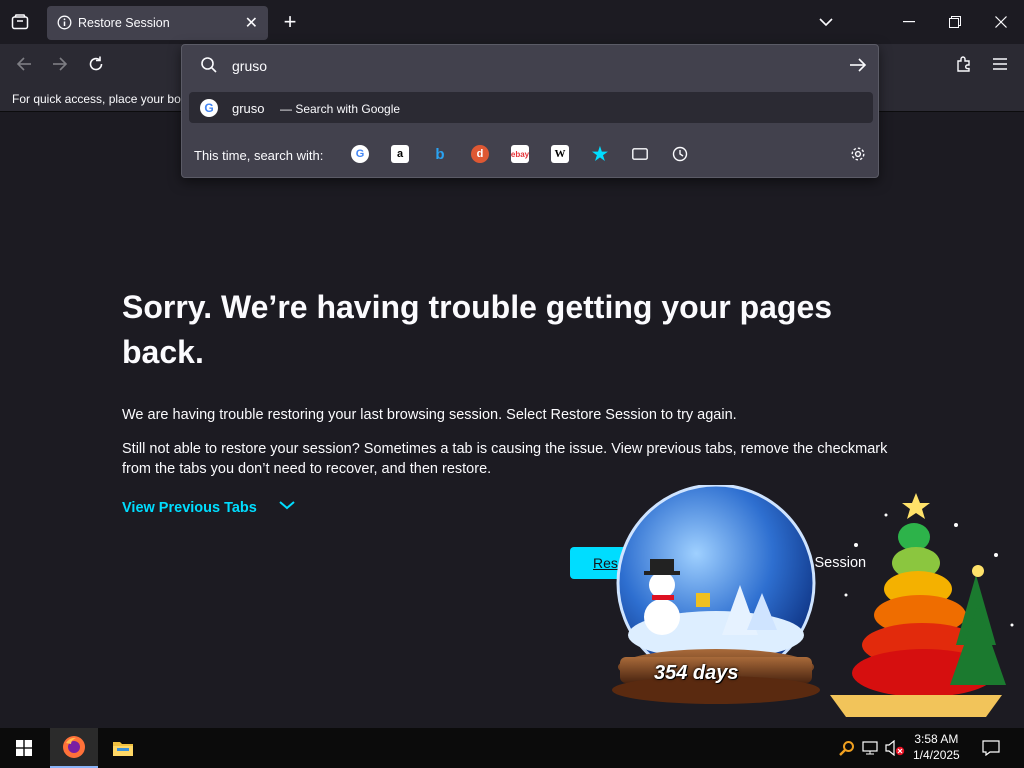 The width and height of the screenshot is (1024, 768). What do you see at coordinates (1001, 22) in the screenshot?
I see `close-window-icon` at bounding box center [1001, 22].